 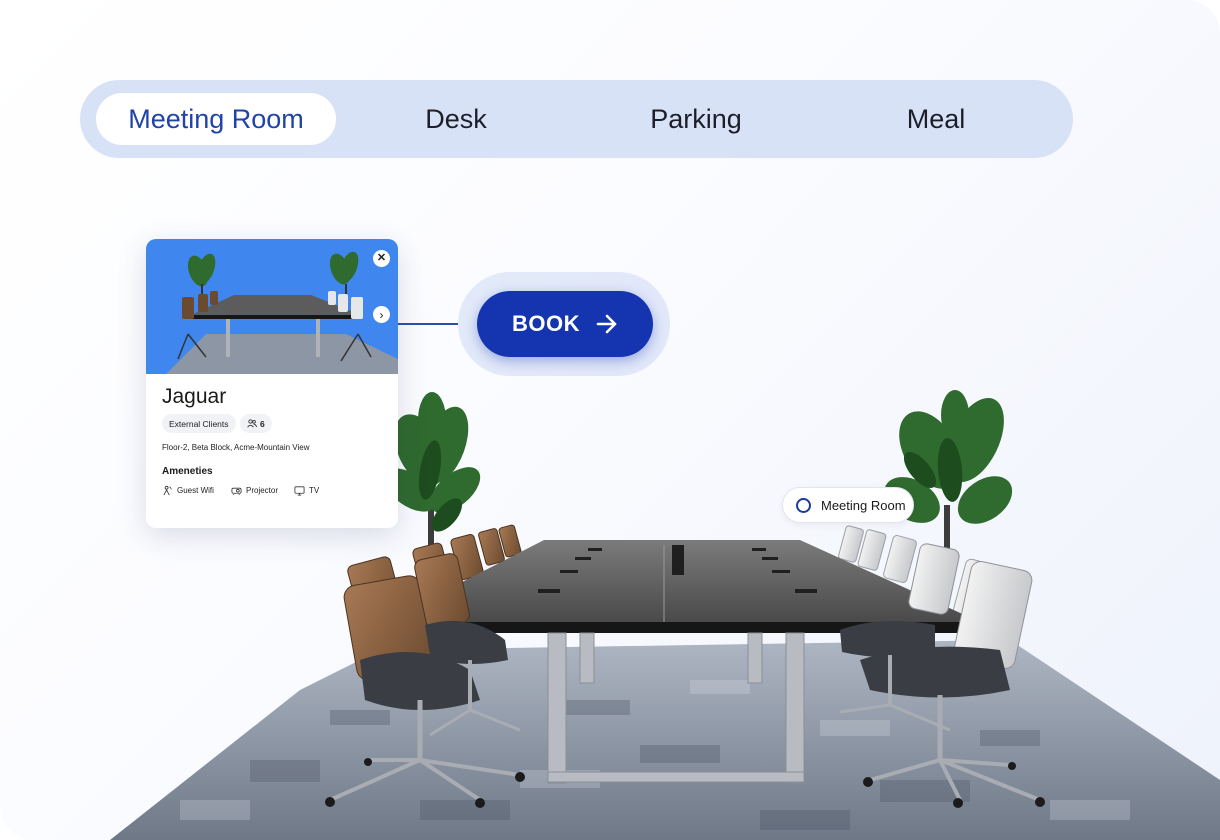 What do you see at coordinates (803, 505) in the screenshot?
I see `location-dot-icon` at bounding box center [803, 505].